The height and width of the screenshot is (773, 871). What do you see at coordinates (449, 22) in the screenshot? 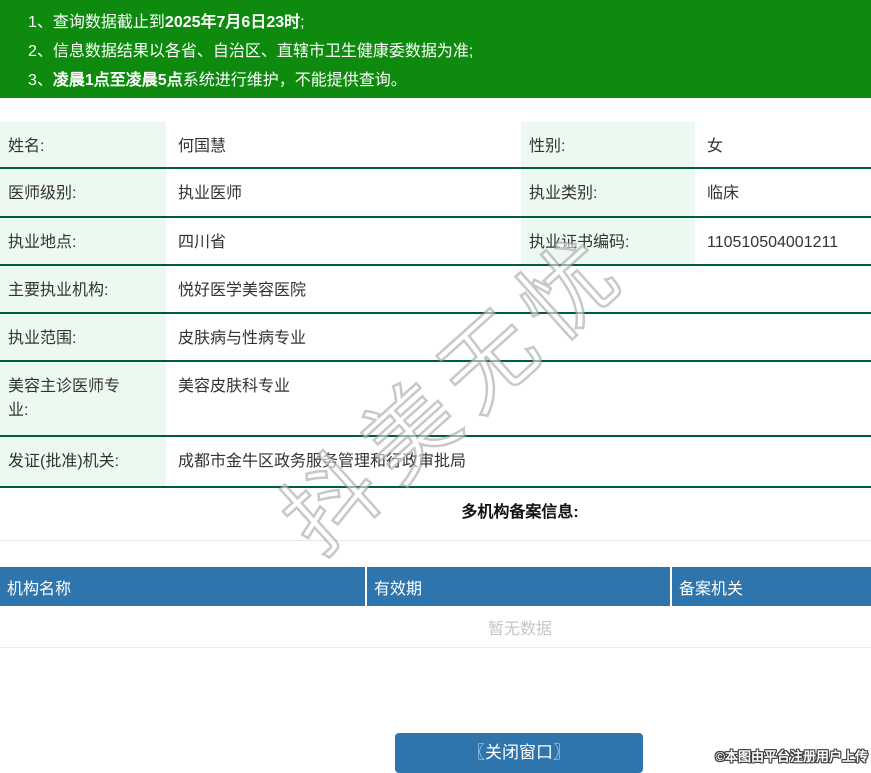
I see `notice-line-1: 1、查询数据截止到2025年7月6日23时;` at bounding box center [449, 22].